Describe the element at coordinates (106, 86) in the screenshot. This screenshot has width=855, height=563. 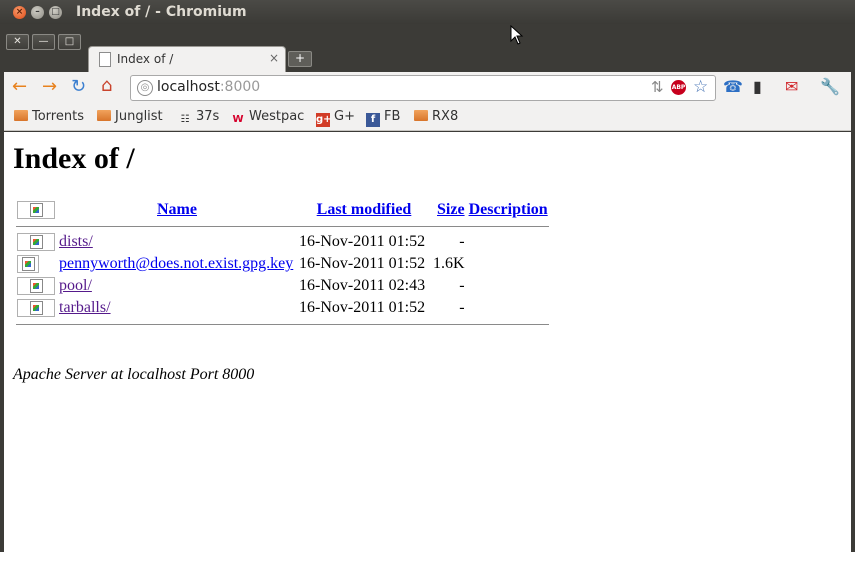
I see `home-icon: ⌂` at that location.